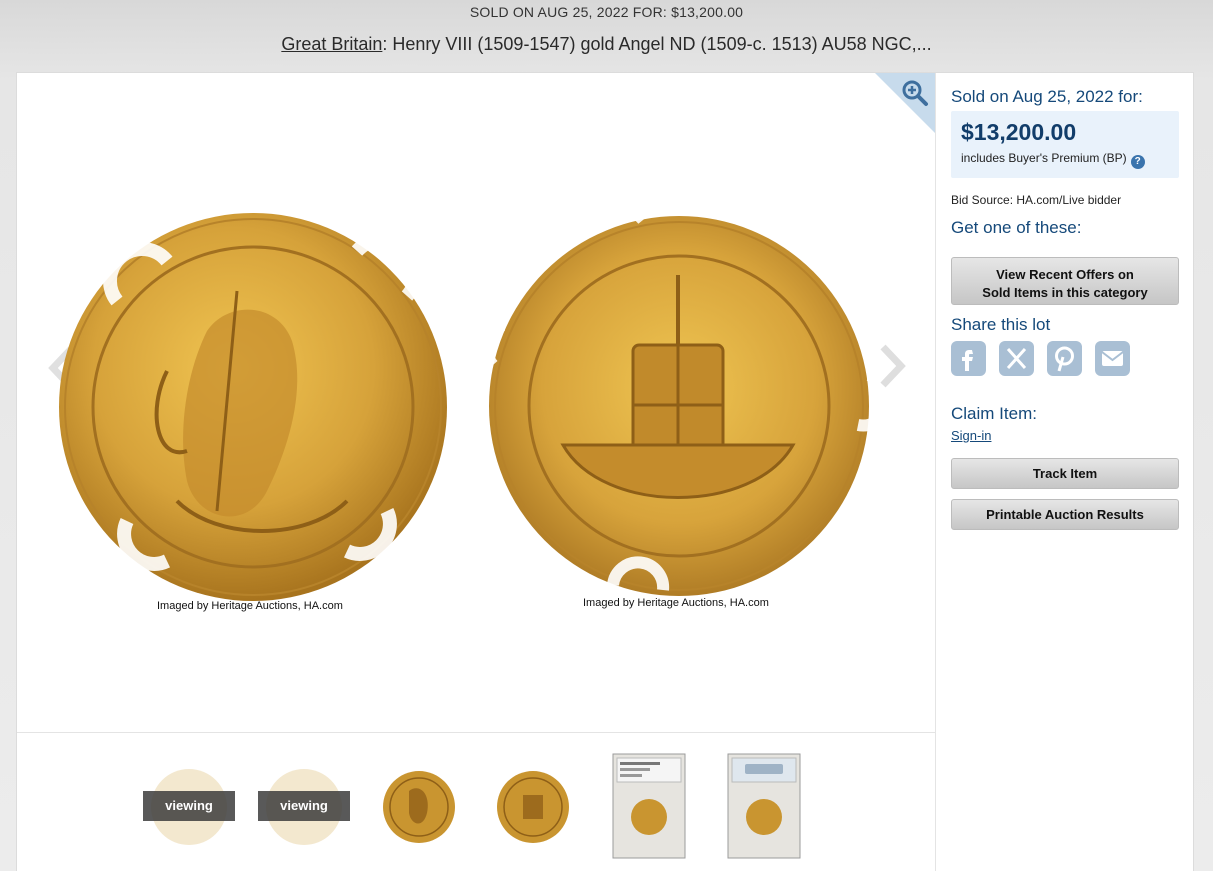 This screenshot has width=1213, height=871. I want to click on bid-source: Bid Source: HA.com/Live bidder, so click(1036, 200).